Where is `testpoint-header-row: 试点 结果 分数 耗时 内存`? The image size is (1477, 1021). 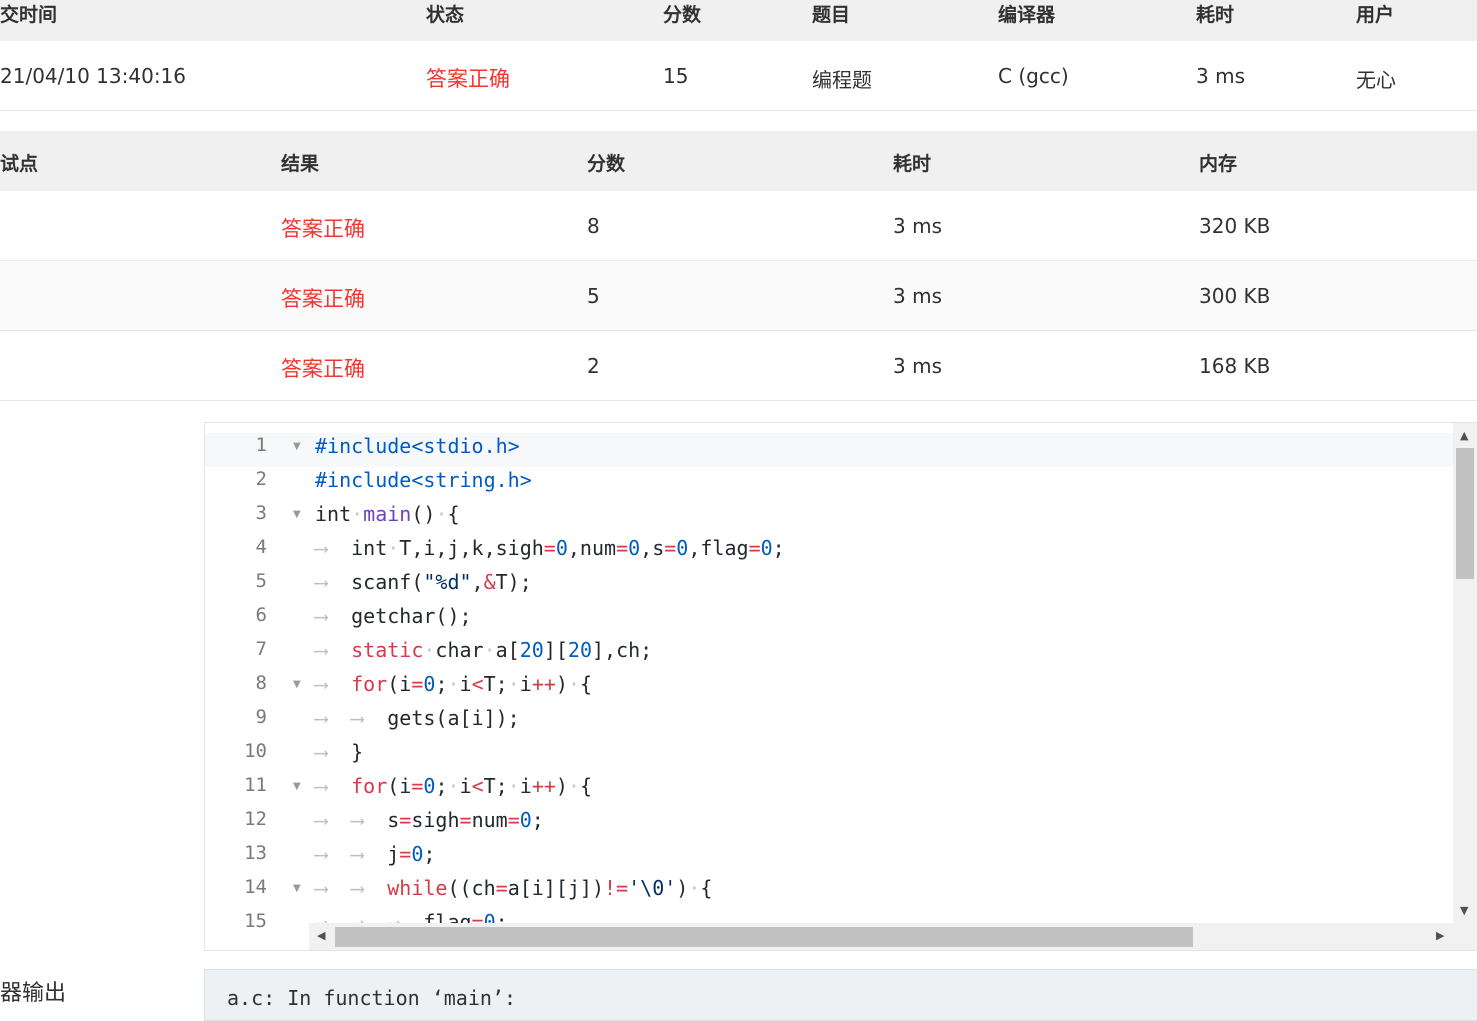
testpoint-header-row: 试点 结果 分数 耗时 内存 is located at coordinates (738, 161).